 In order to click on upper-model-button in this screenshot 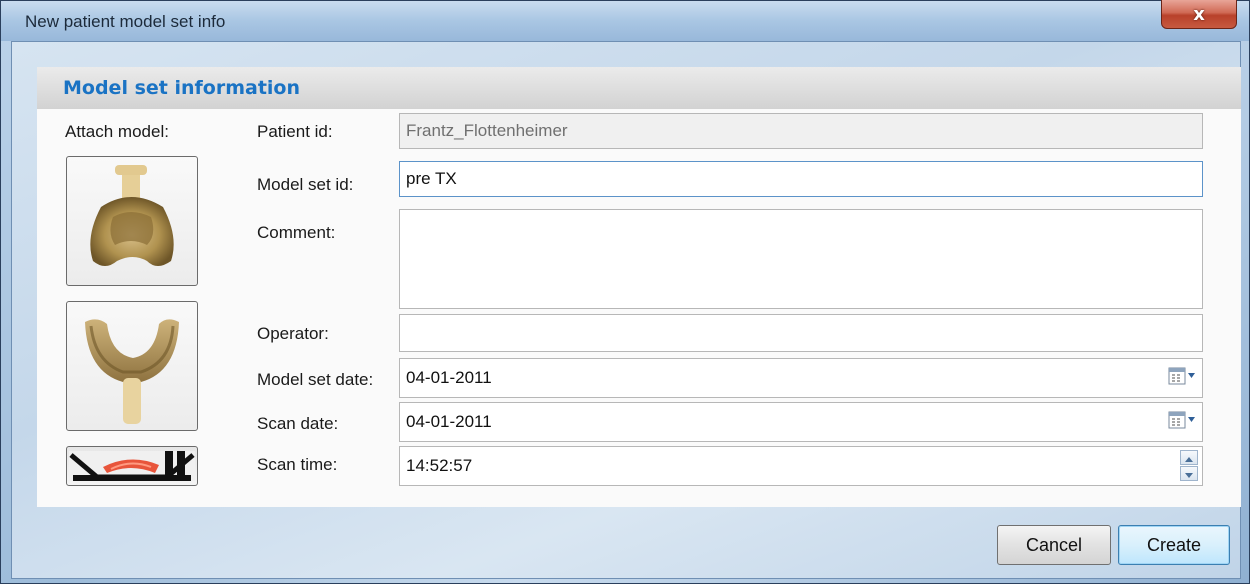, I will do `click(132, 221)`.